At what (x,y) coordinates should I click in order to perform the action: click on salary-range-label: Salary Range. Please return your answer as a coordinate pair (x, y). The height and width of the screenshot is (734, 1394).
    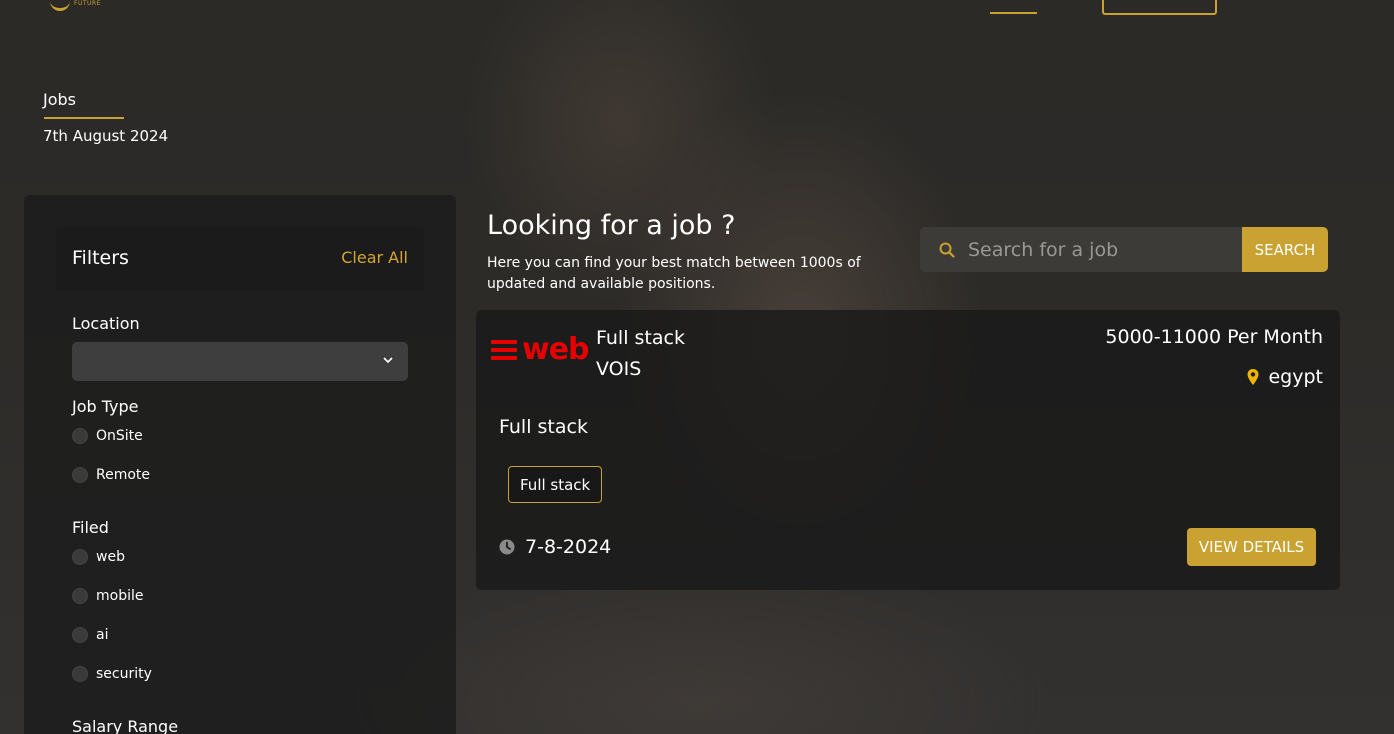
    Looking at the image, I should click on (125, 725).